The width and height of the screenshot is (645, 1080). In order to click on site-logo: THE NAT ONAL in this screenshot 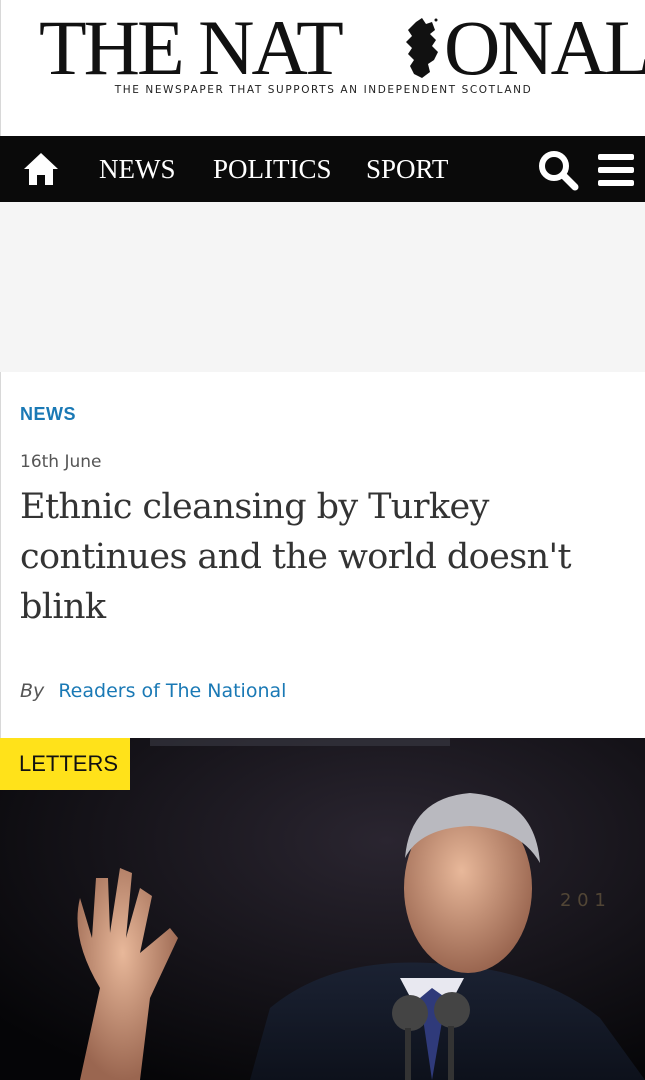, I will do `click(342, 48)`.